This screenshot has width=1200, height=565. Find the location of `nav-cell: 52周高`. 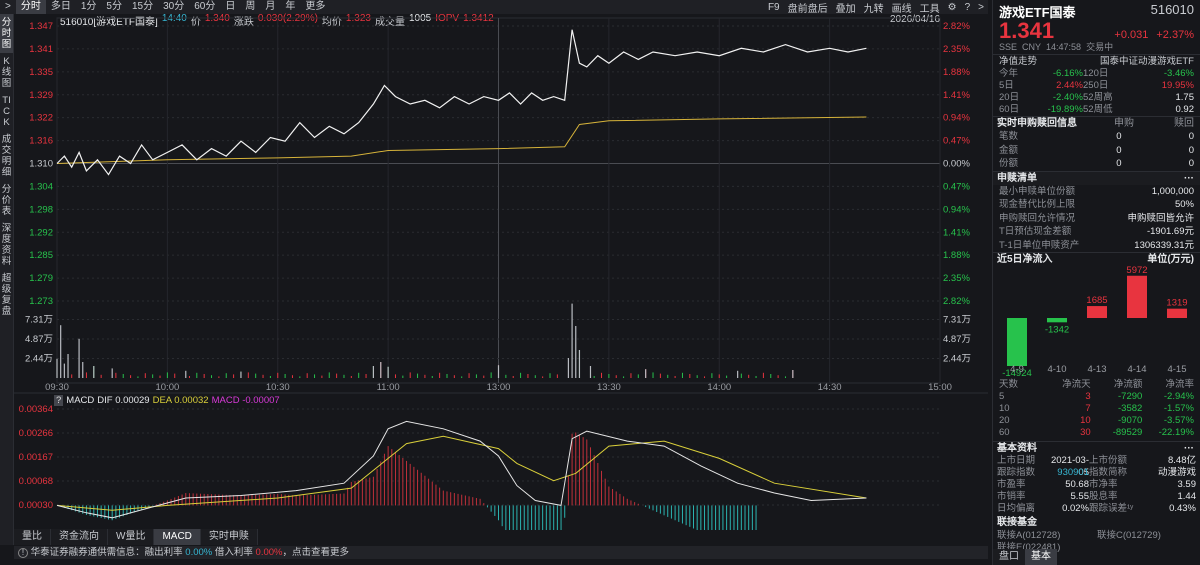

nav-cell: 52周高 is located at coordinates (1098, 97).